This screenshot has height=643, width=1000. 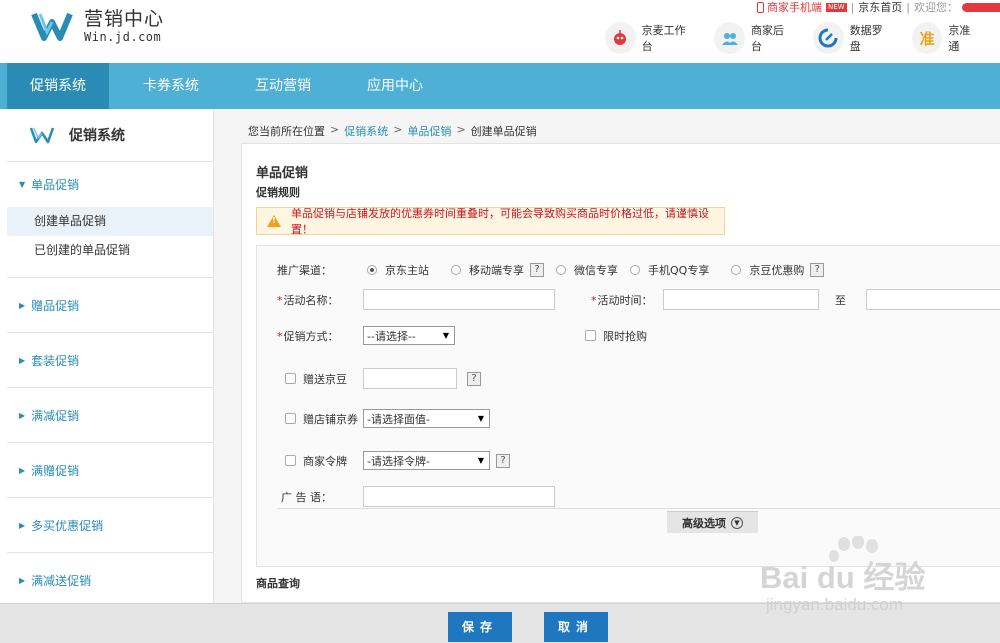 What do you see at coordinates (325, 461) in the screenshot?
I see `token-label: 商家令牌` at bounding box center [325, 461].